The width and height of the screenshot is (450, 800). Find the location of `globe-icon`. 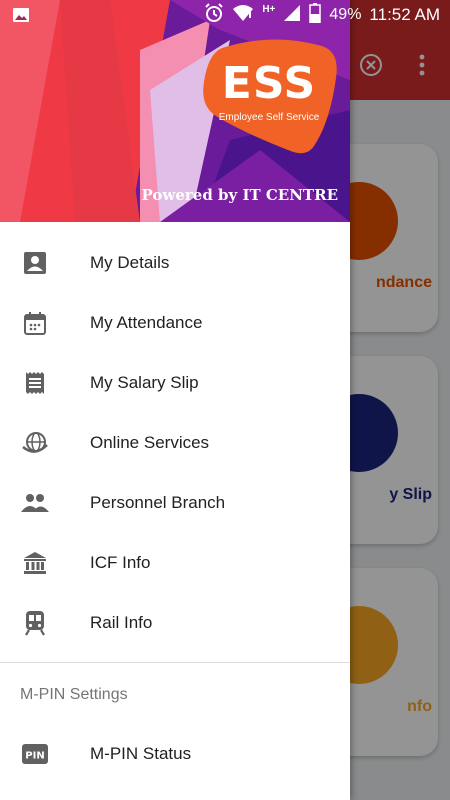

globe-icon is located at coordinates (35, 443).